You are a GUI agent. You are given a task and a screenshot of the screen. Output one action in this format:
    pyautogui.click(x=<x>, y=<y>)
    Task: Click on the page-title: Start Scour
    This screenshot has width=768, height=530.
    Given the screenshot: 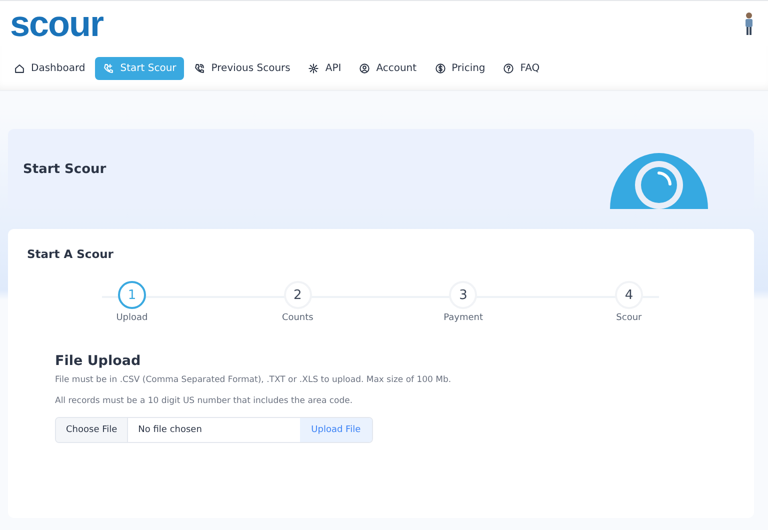 What is the action you would take?
    pyautogui.click(x=64, y=169)
    